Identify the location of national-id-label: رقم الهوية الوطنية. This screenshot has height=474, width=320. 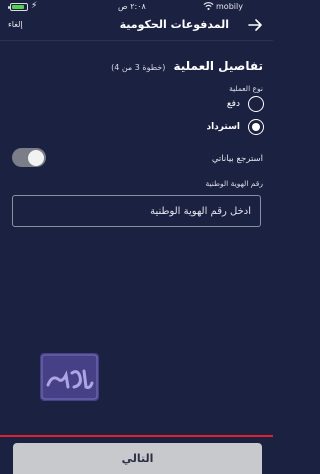
(234, 183).